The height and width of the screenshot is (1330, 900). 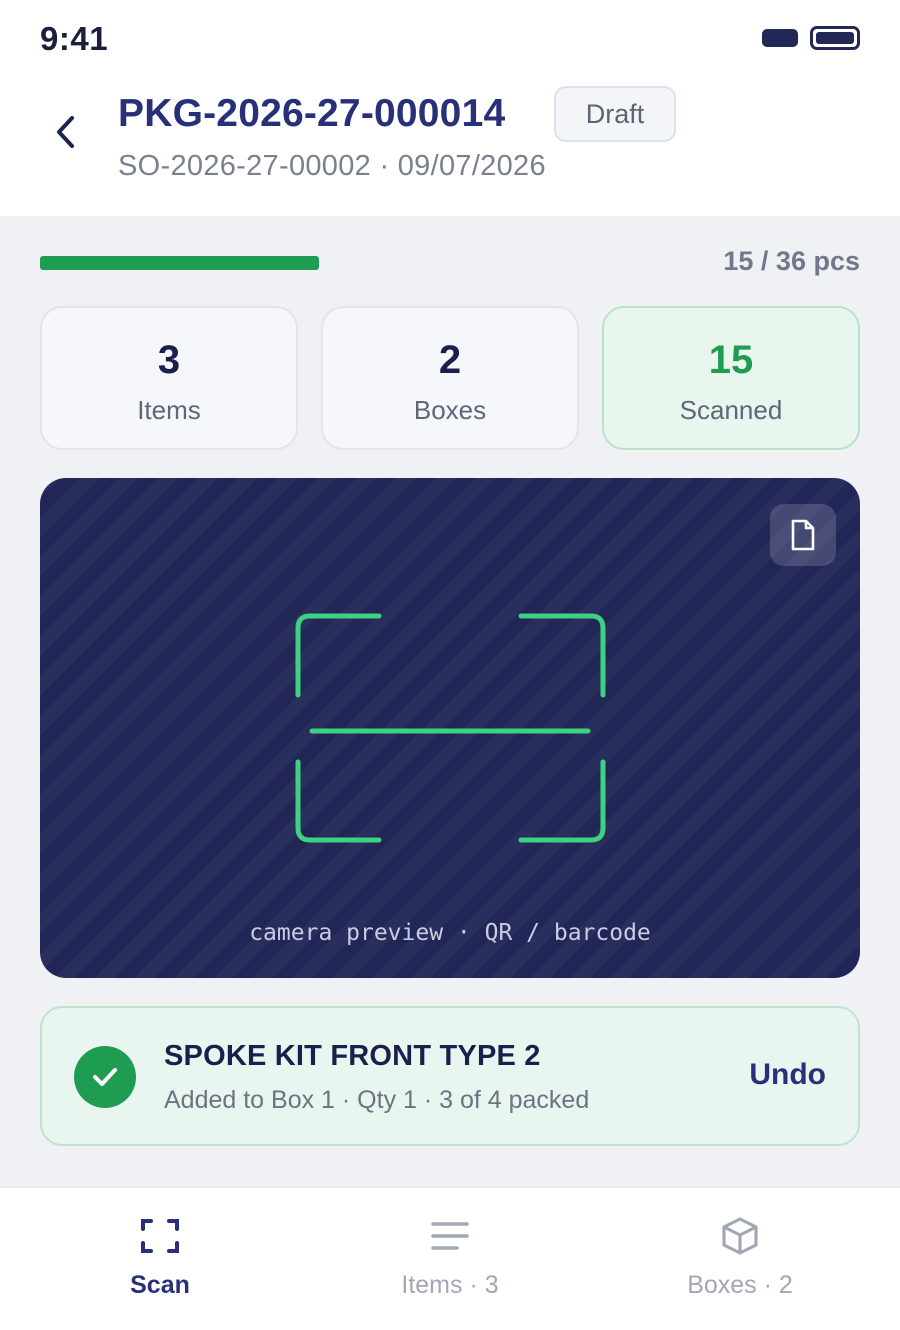 I want to click on chevron-left-icon, so click(x=65, y=132).